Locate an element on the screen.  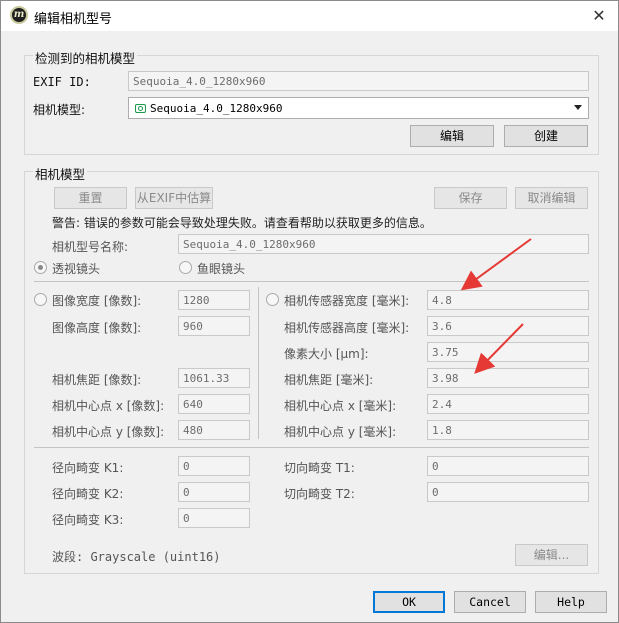
save-button: 保存 is located at coordinates (470, 198).